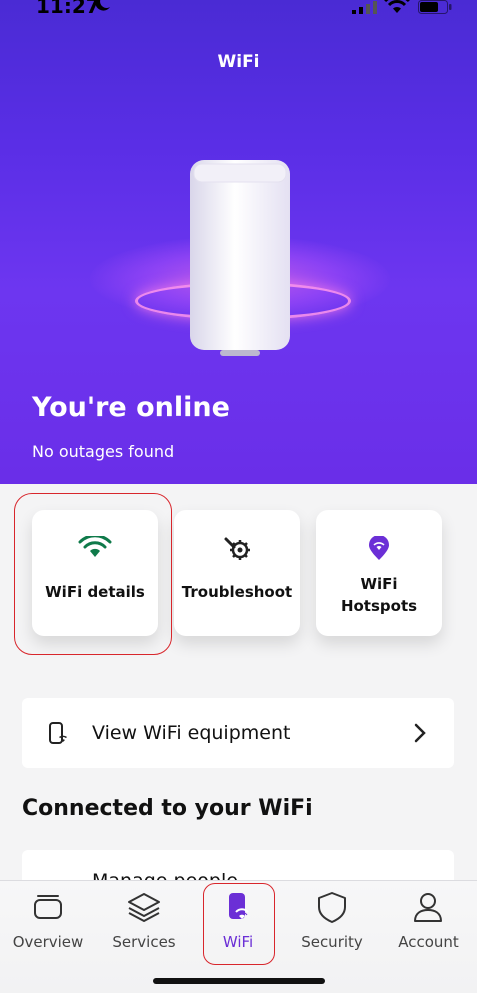 This screenshot has width=477, height=993. What do you see at coordinates (379, 606) in the screenshot?
I see `wifi-hotspots-label-2: Hotspots` at bounding box center [379, 606].